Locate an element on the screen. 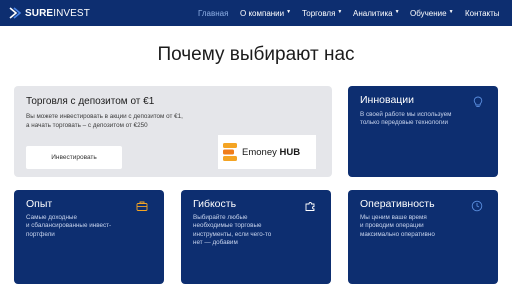 This screenshot has height=284, width=512. emoney-hub-logo: Emoney HUB is located at coordinates (267, 152).